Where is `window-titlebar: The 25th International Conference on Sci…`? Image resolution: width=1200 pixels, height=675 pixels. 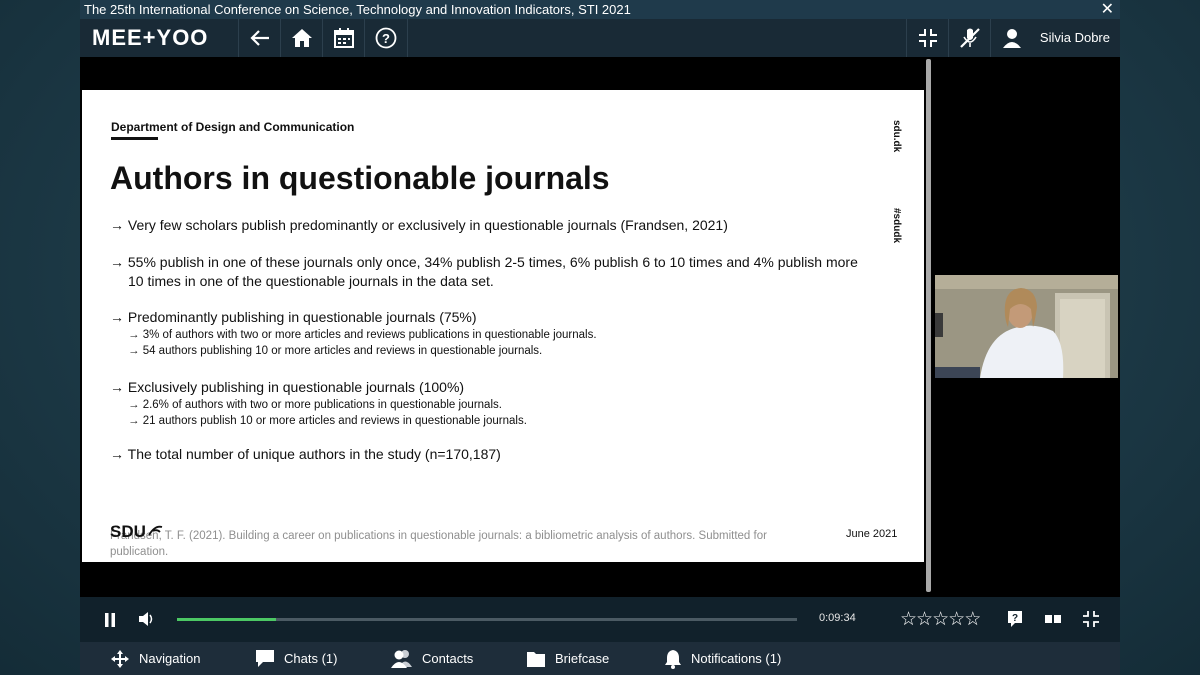 window-titlebar: The 25th International Conference on Sci… is located at coordinates (600, 9).